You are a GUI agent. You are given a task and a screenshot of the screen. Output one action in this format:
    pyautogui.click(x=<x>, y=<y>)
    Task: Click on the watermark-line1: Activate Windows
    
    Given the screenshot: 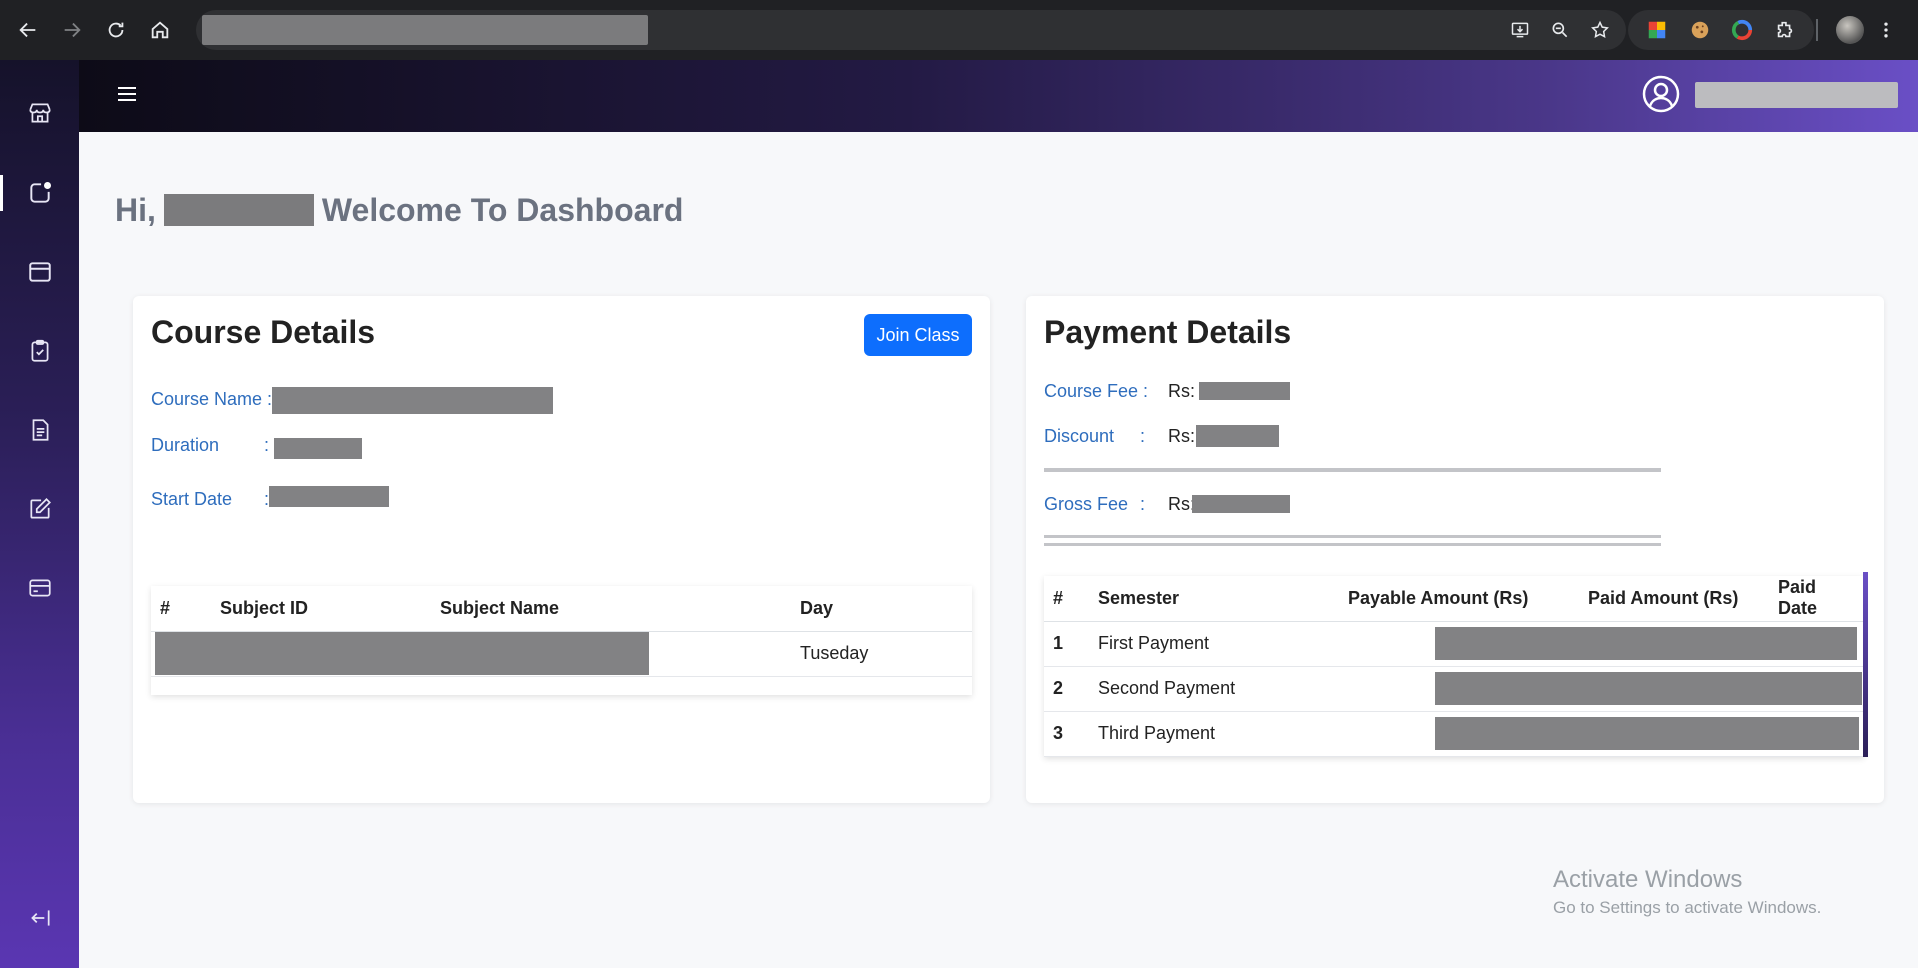 What is the action you would take?
    pyautogui.click(x=1648, y=879)
    